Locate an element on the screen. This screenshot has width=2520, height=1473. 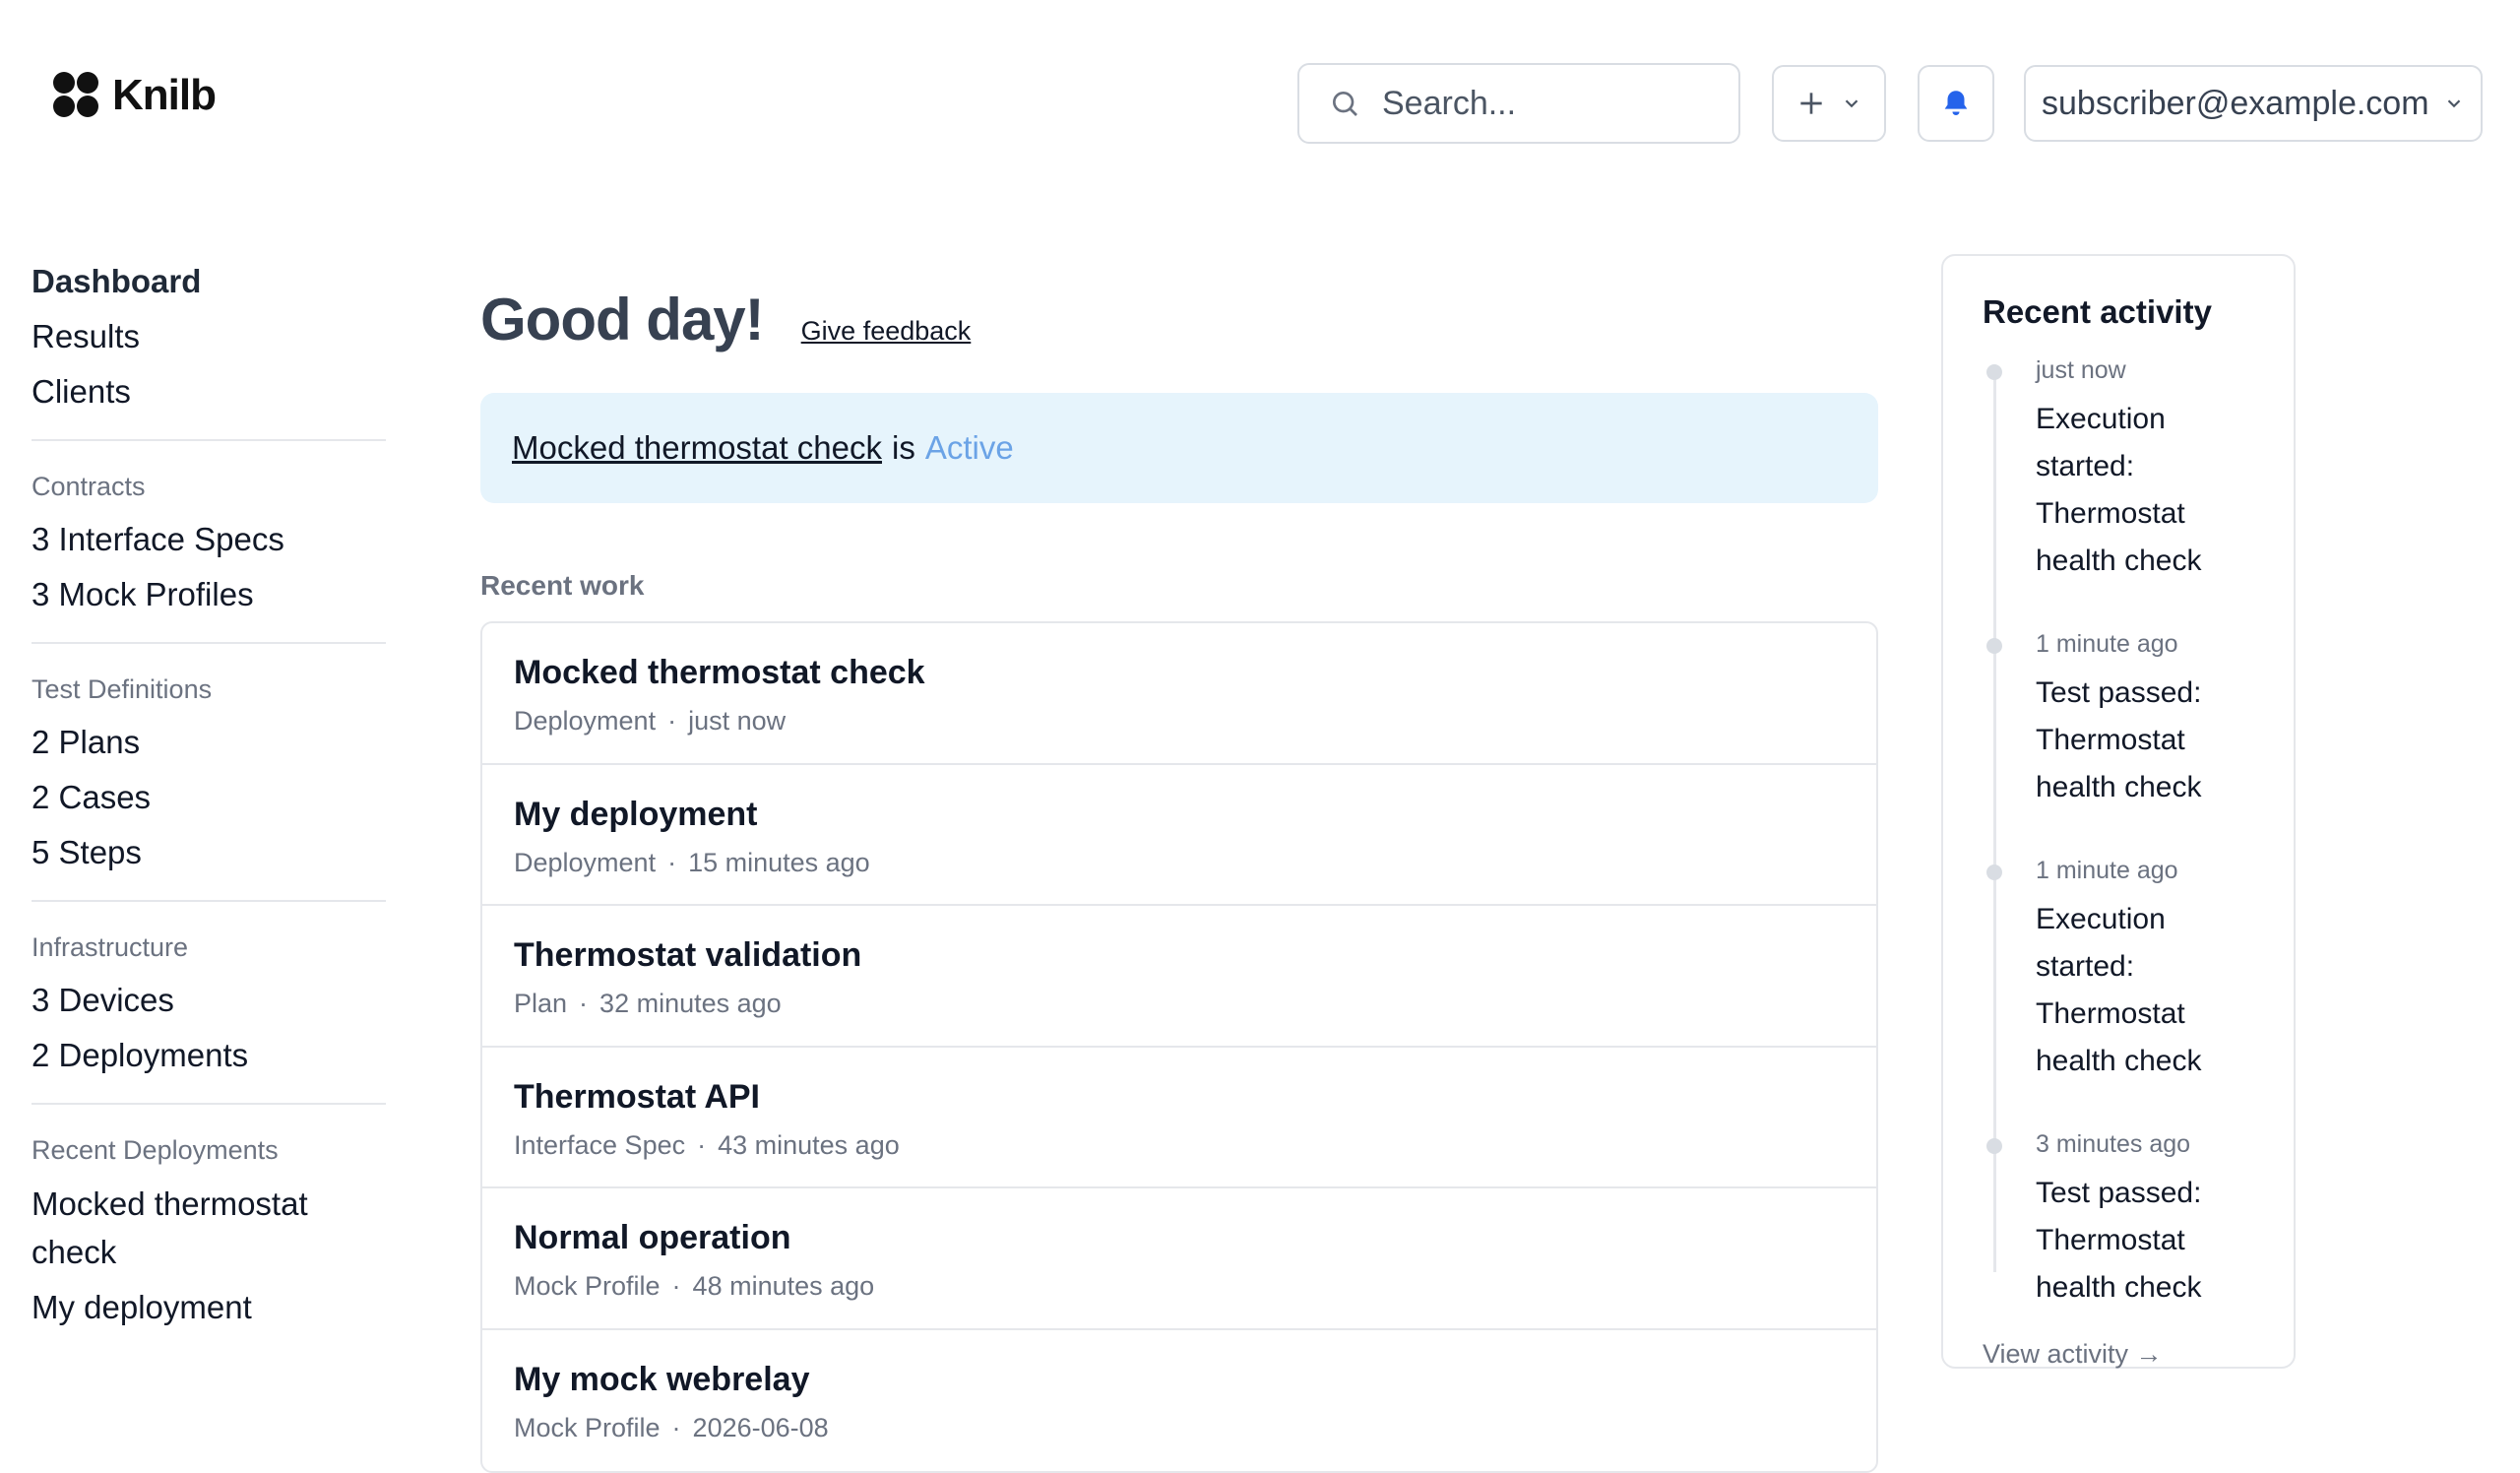
brand-logo: Knilb is located at coordinates (135, 95).